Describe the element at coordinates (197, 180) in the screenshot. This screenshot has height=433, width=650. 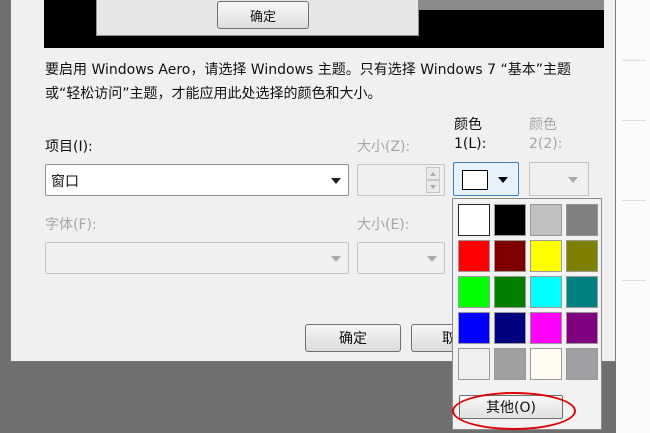
I see `item-select: 窗口` at that location.